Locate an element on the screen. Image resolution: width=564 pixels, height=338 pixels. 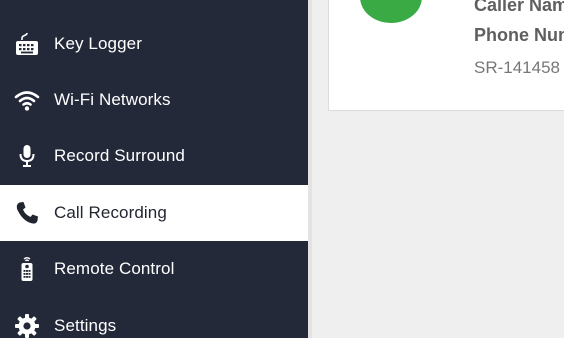
avatar is located at coordinates (391, 11).